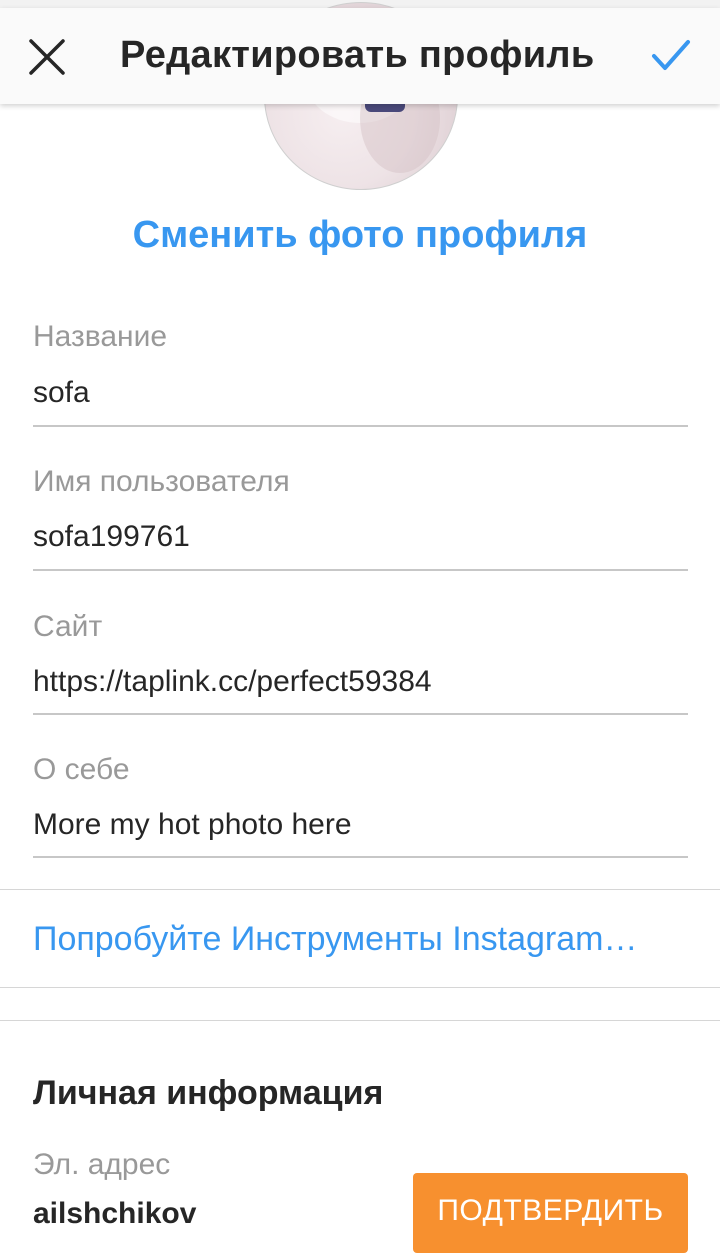  Describe the element at coordinates (360, 426) in the screenshot. I see `name-field-underline` at that location.